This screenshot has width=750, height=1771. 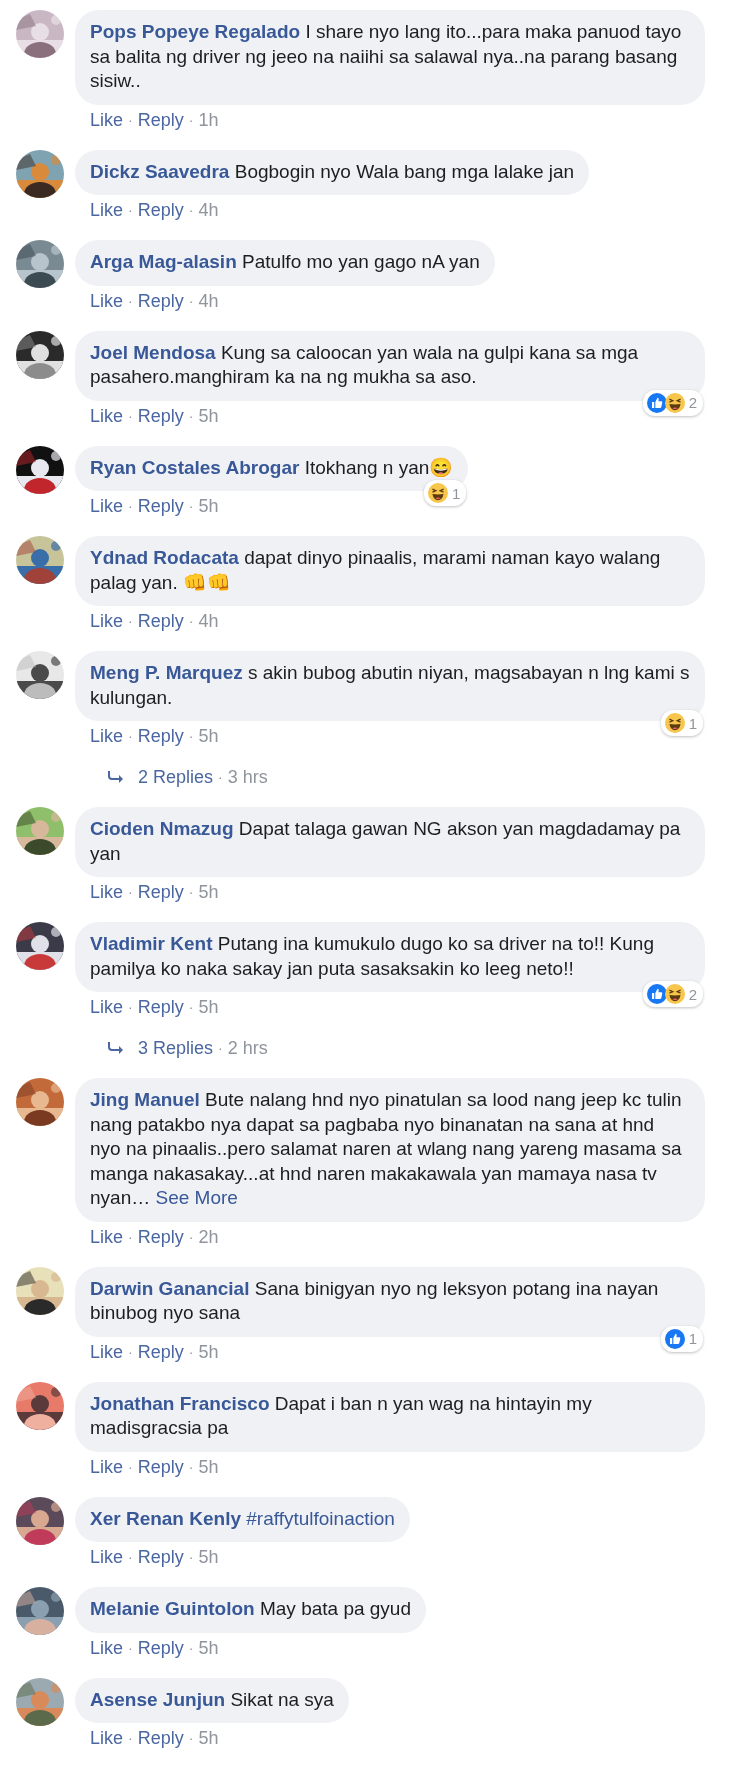 What do you see at coordinates (196, 1197) in the screenshot?
I see `see-more-link: See More` at bounding box center [196, 1197].